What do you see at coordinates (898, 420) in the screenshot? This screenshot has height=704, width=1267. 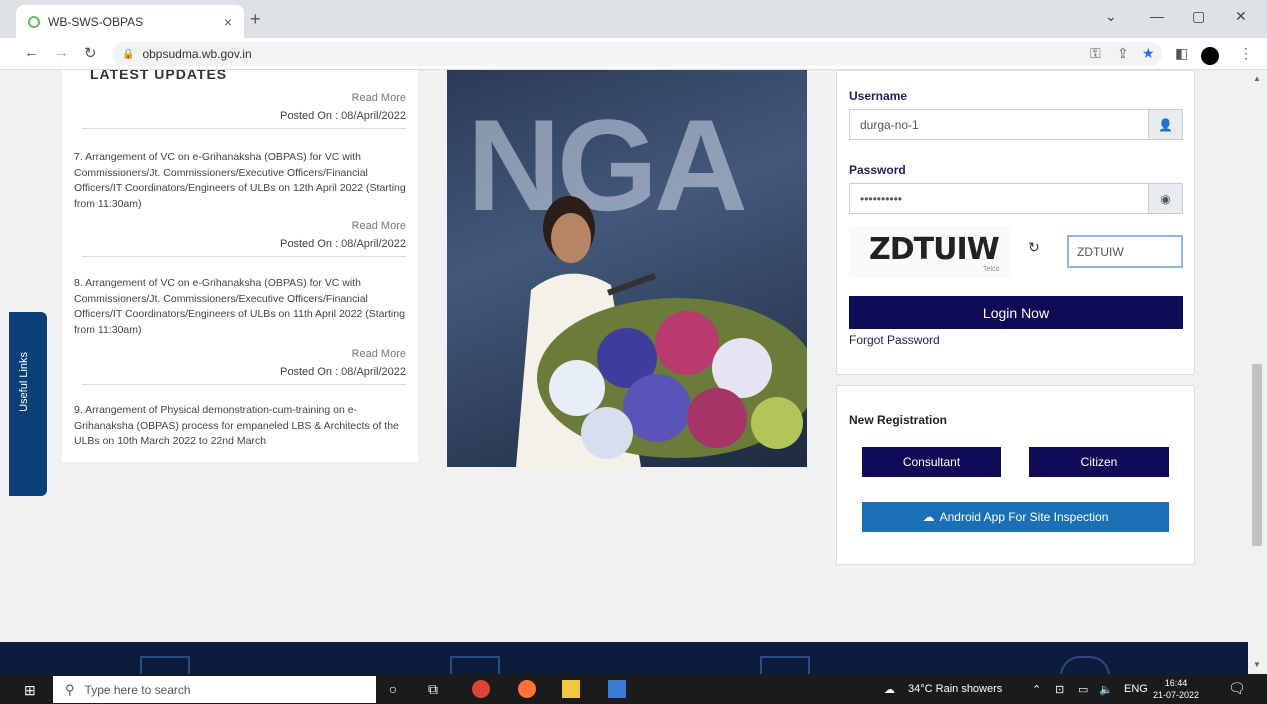 I see `registration-heading: New Registration` at bounding box center [898, 420].